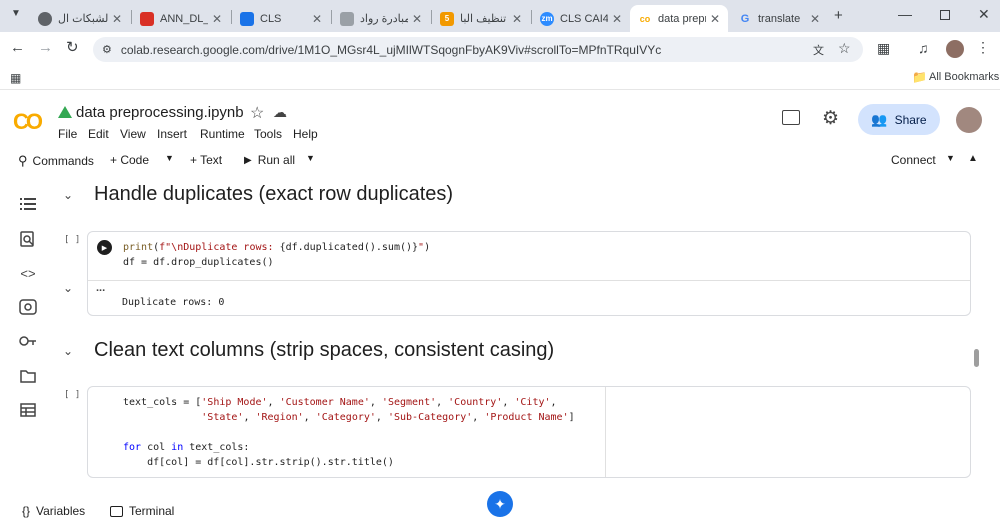 The width and height of the screenshot is (1000, 525). I want to click on editor-ruler, so click(605, 432).